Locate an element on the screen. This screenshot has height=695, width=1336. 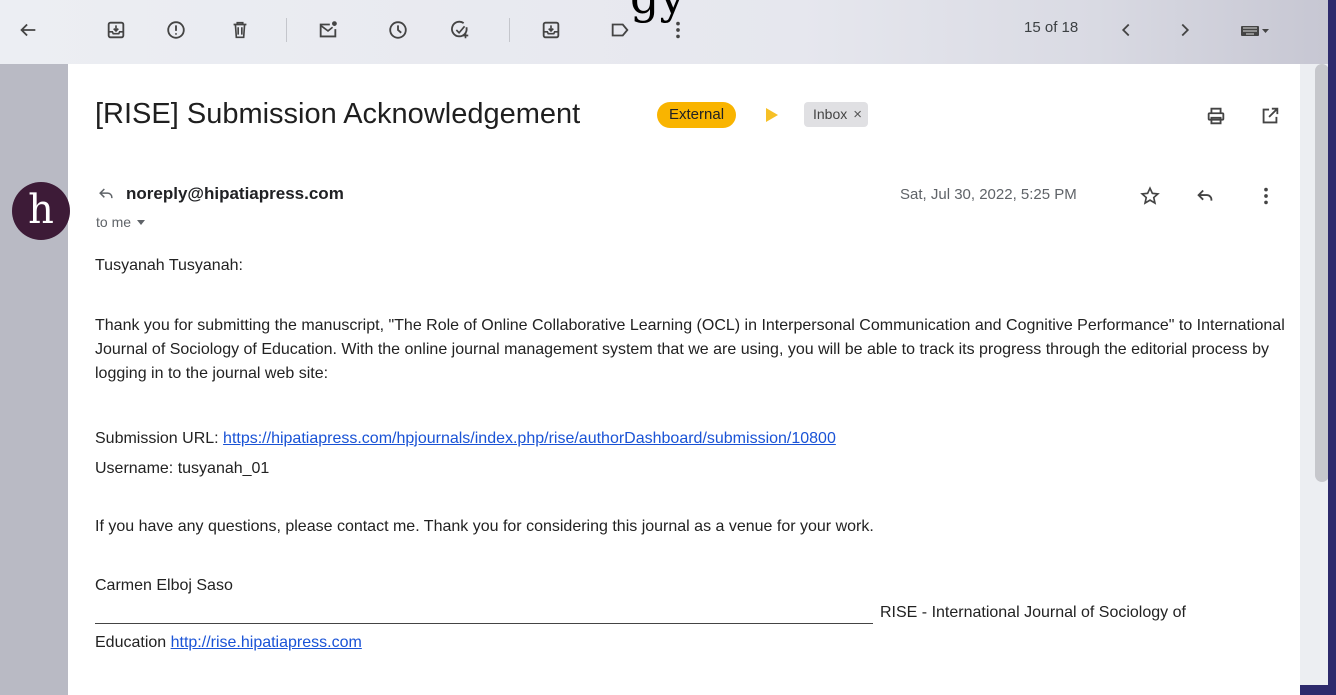
back-button is located at coordinates (28, 30).